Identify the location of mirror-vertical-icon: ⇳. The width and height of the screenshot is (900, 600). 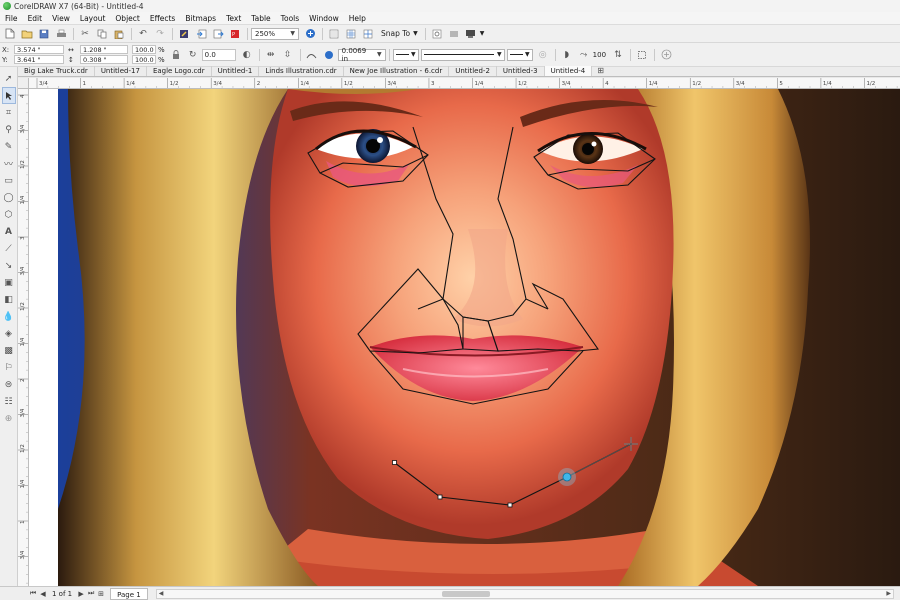
(288, 55).